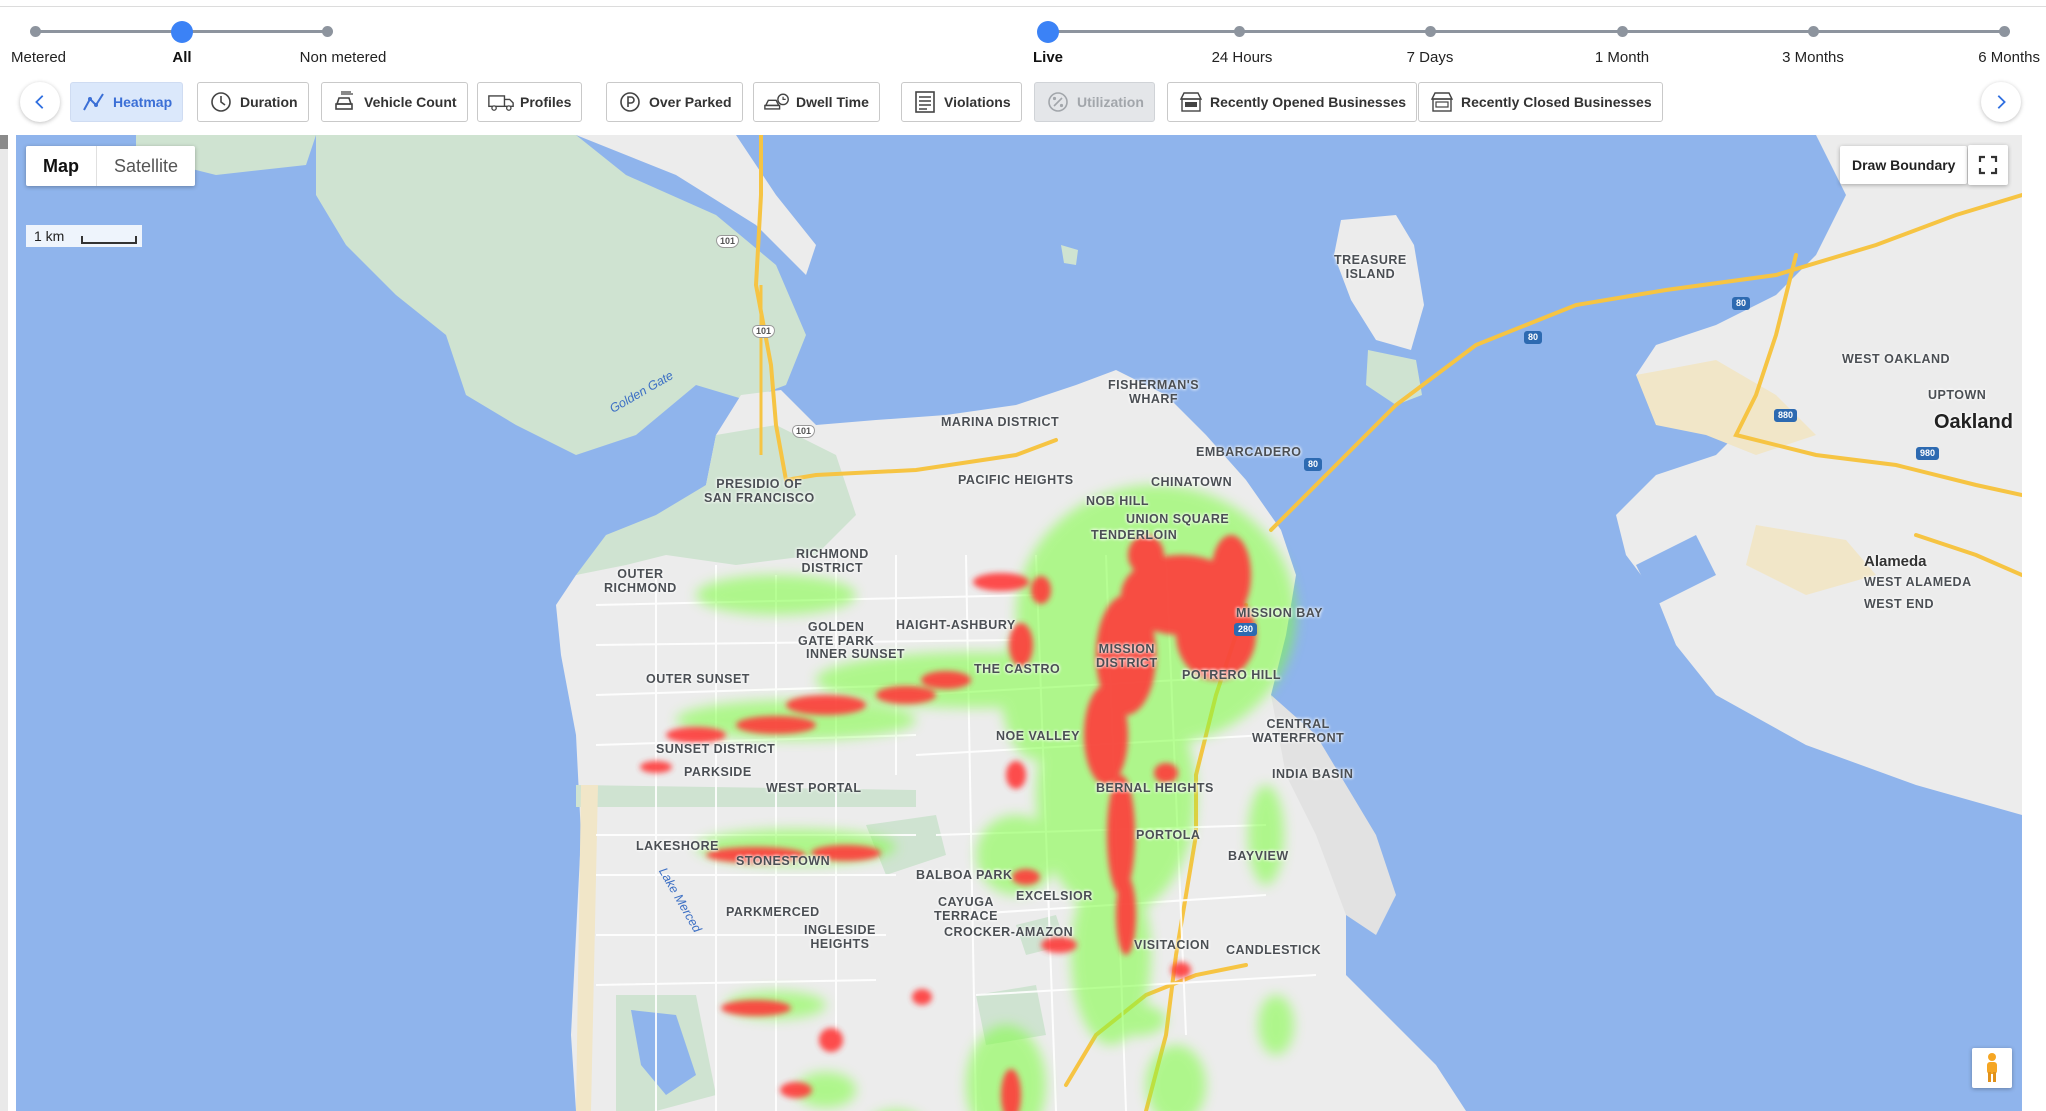 The image size is (2046, 1111). What do you see at coordinates (181, 57) in the screenshot?
I see `meter-label-all: All` at bounding box center [181, 57].